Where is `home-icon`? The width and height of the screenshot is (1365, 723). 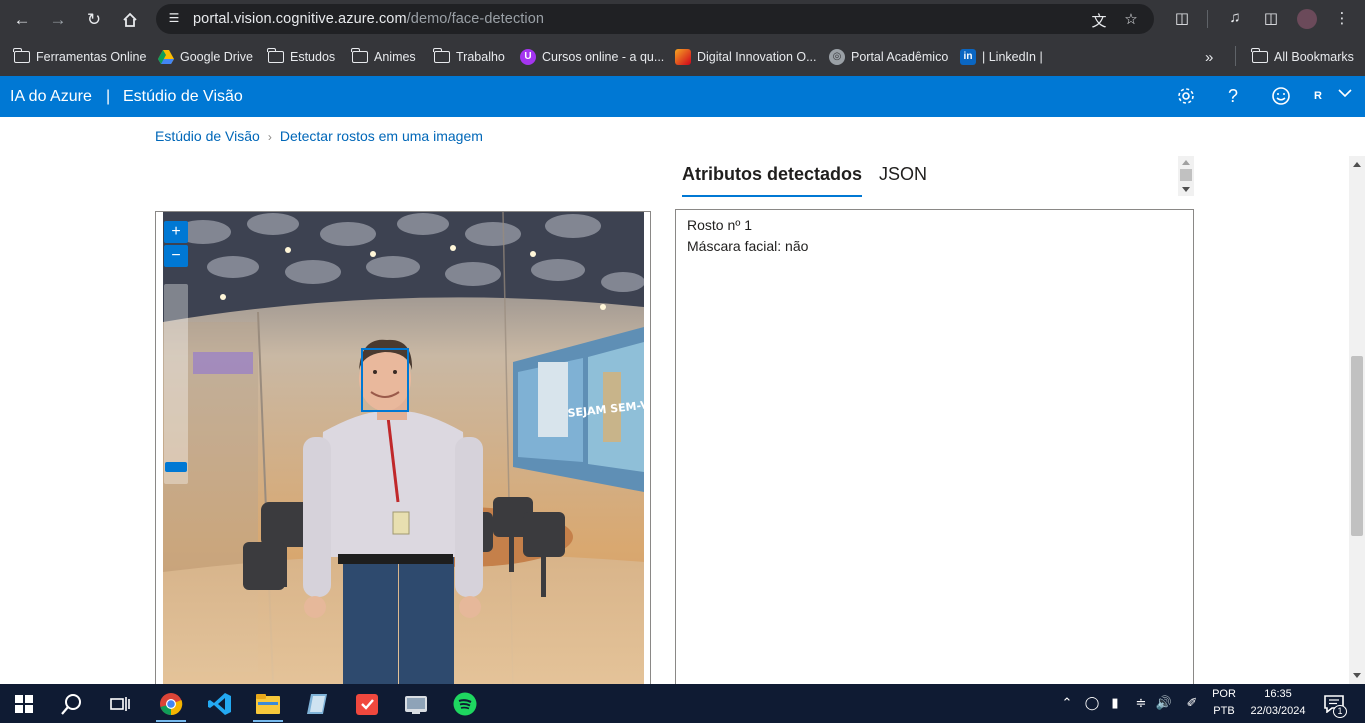
home-icon is located at coordinates (130, 20).